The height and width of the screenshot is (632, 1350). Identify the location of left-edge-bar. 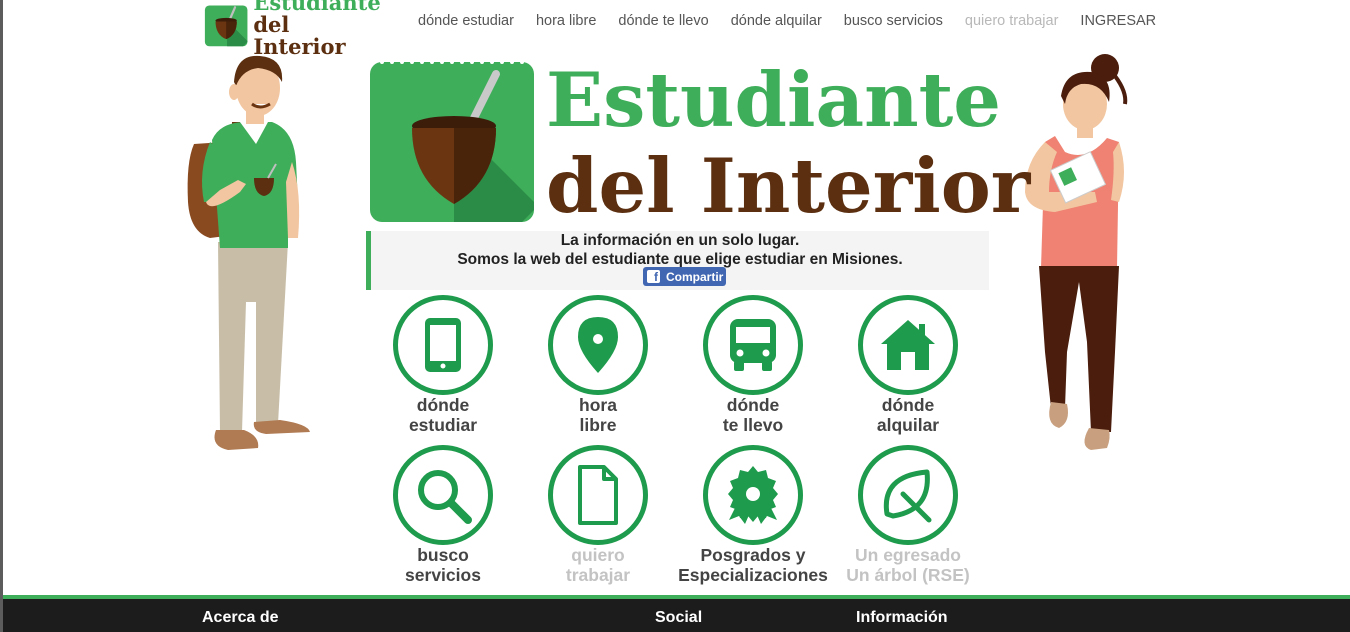
(1, 316).